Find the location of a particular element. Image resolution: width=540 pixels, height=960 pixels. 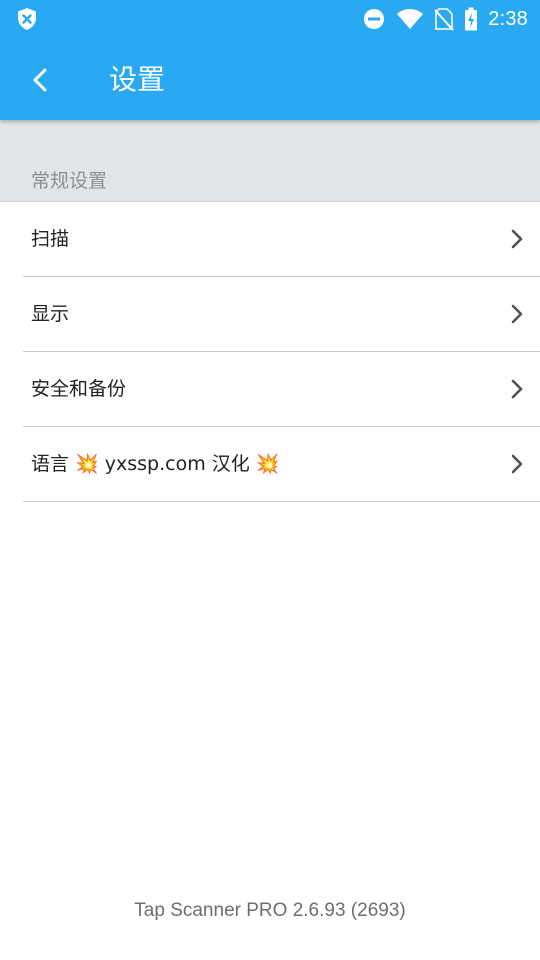

app-bar: 设置 is located at coordinates (270, 79).